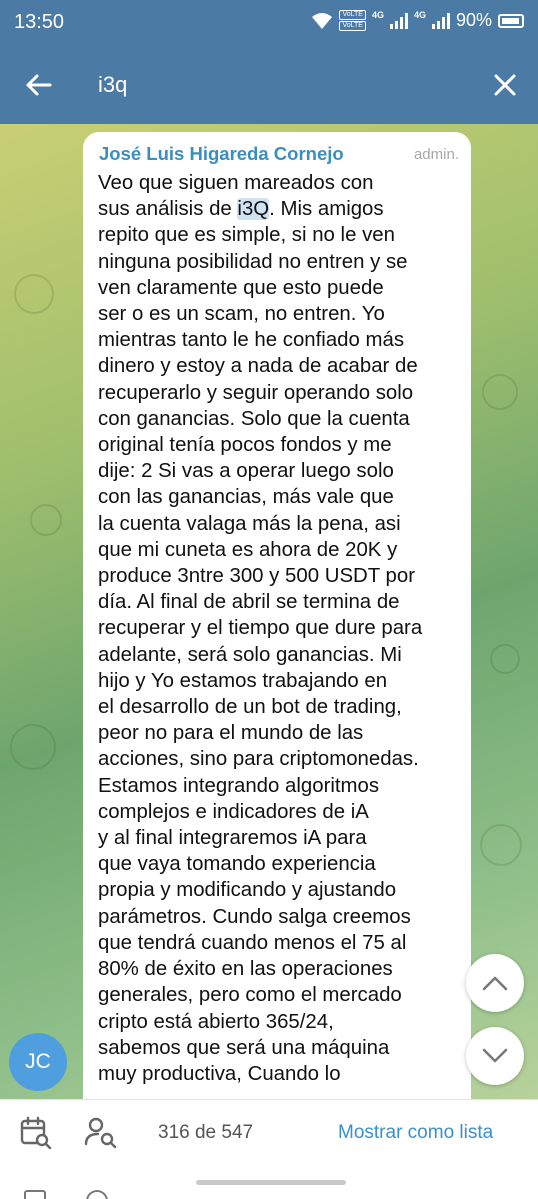  I want to click on message-line: el desarrollo de un bot de trading,, so click(250, 707).